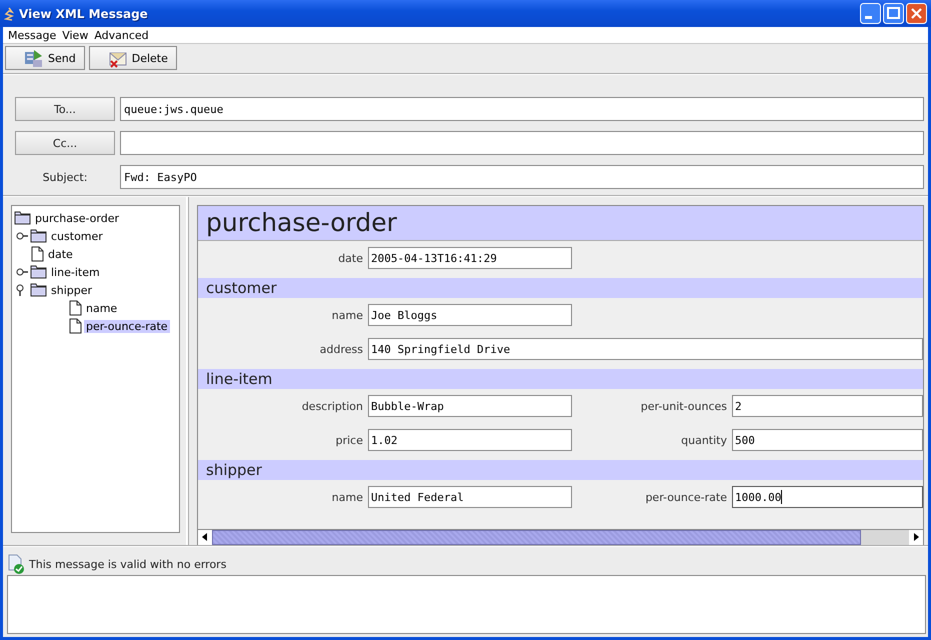 The image size is (931, 640). Describe the element at coordinates (9, 13) in the screenshot. I see `app-icon` at that location.